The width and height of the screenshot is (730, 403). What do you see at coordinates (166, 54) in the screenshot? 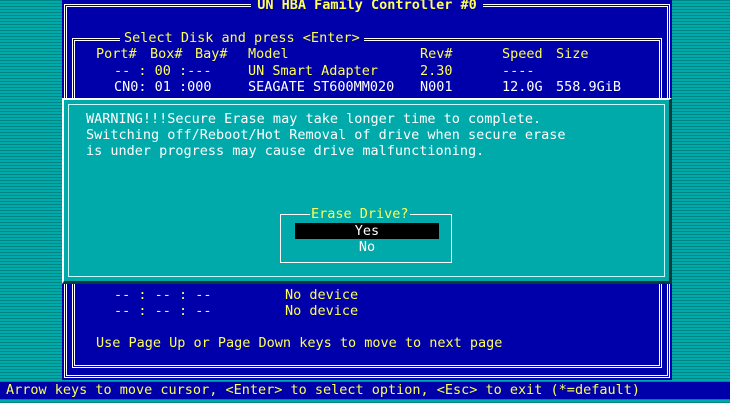
I see `header-box: Box#` at bounding box center [166, 54].